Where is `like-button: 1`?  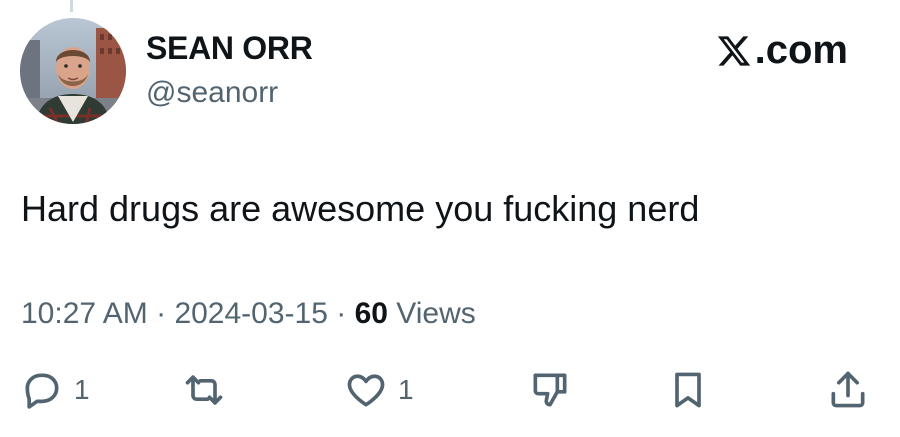
like-button: 1 is located at coordinates (379, 390).